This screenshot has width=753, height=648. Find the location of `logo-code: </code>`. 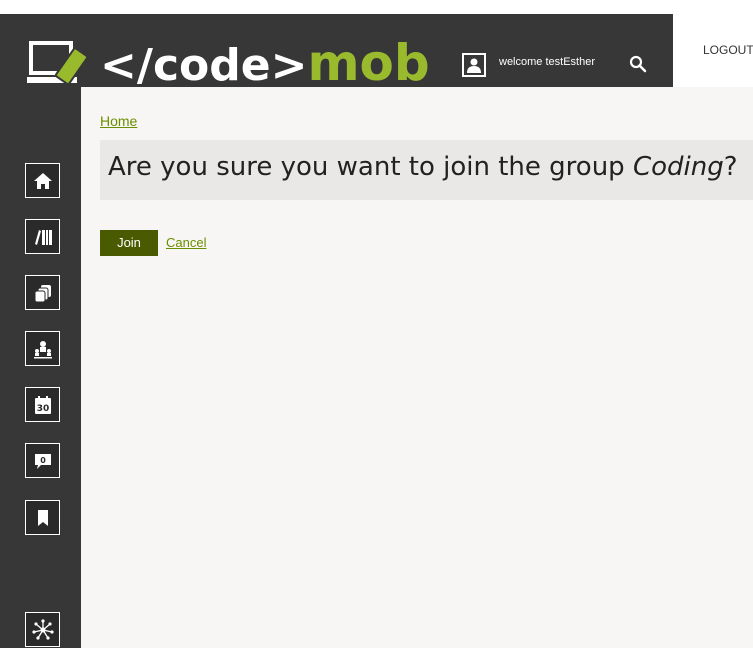

logo-code: </code> is located at coordinates (204, 65).